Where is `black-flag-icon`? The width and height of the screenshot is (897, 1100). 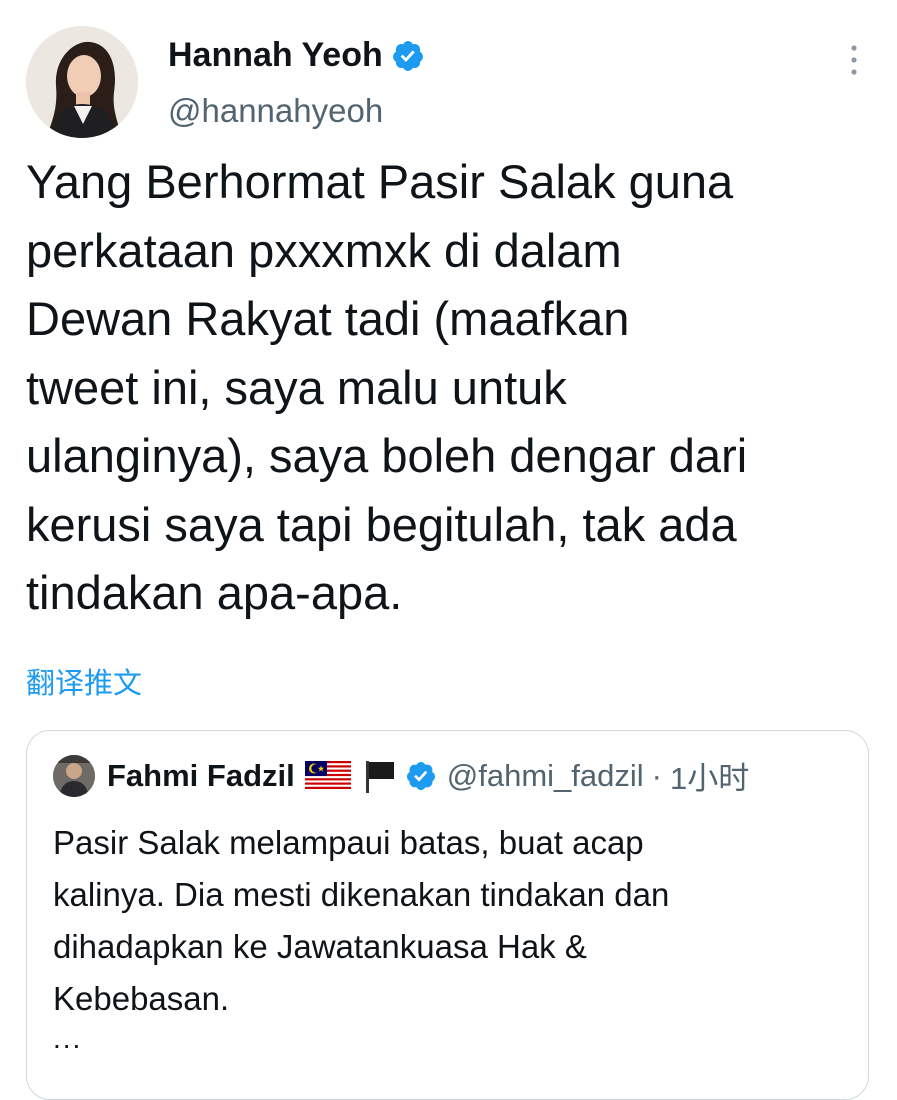 black-flag-icon is located at coordinates (379, 776).